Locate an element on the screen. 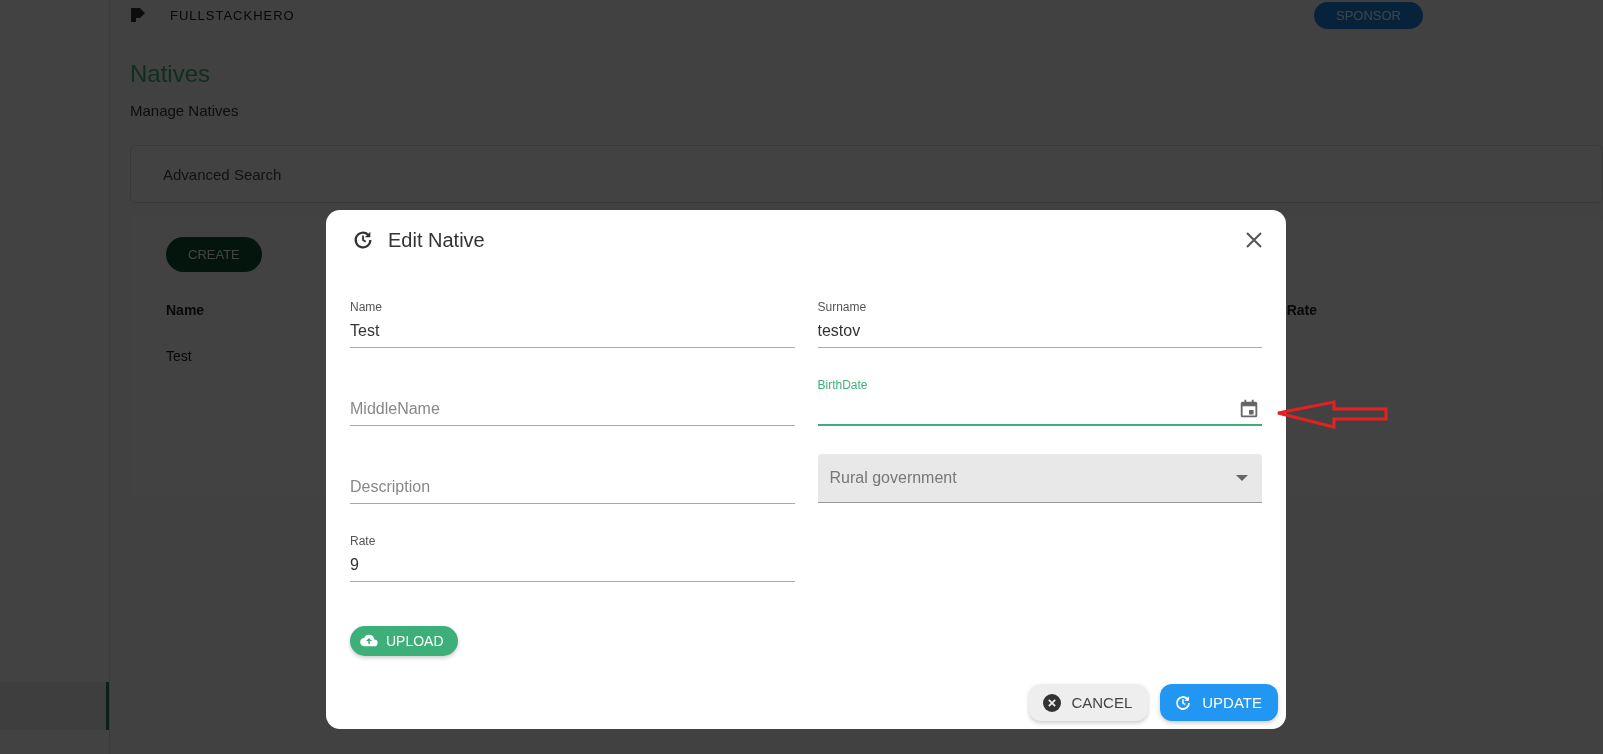  select-field: Rural government is located at coordinates (1039, 478).